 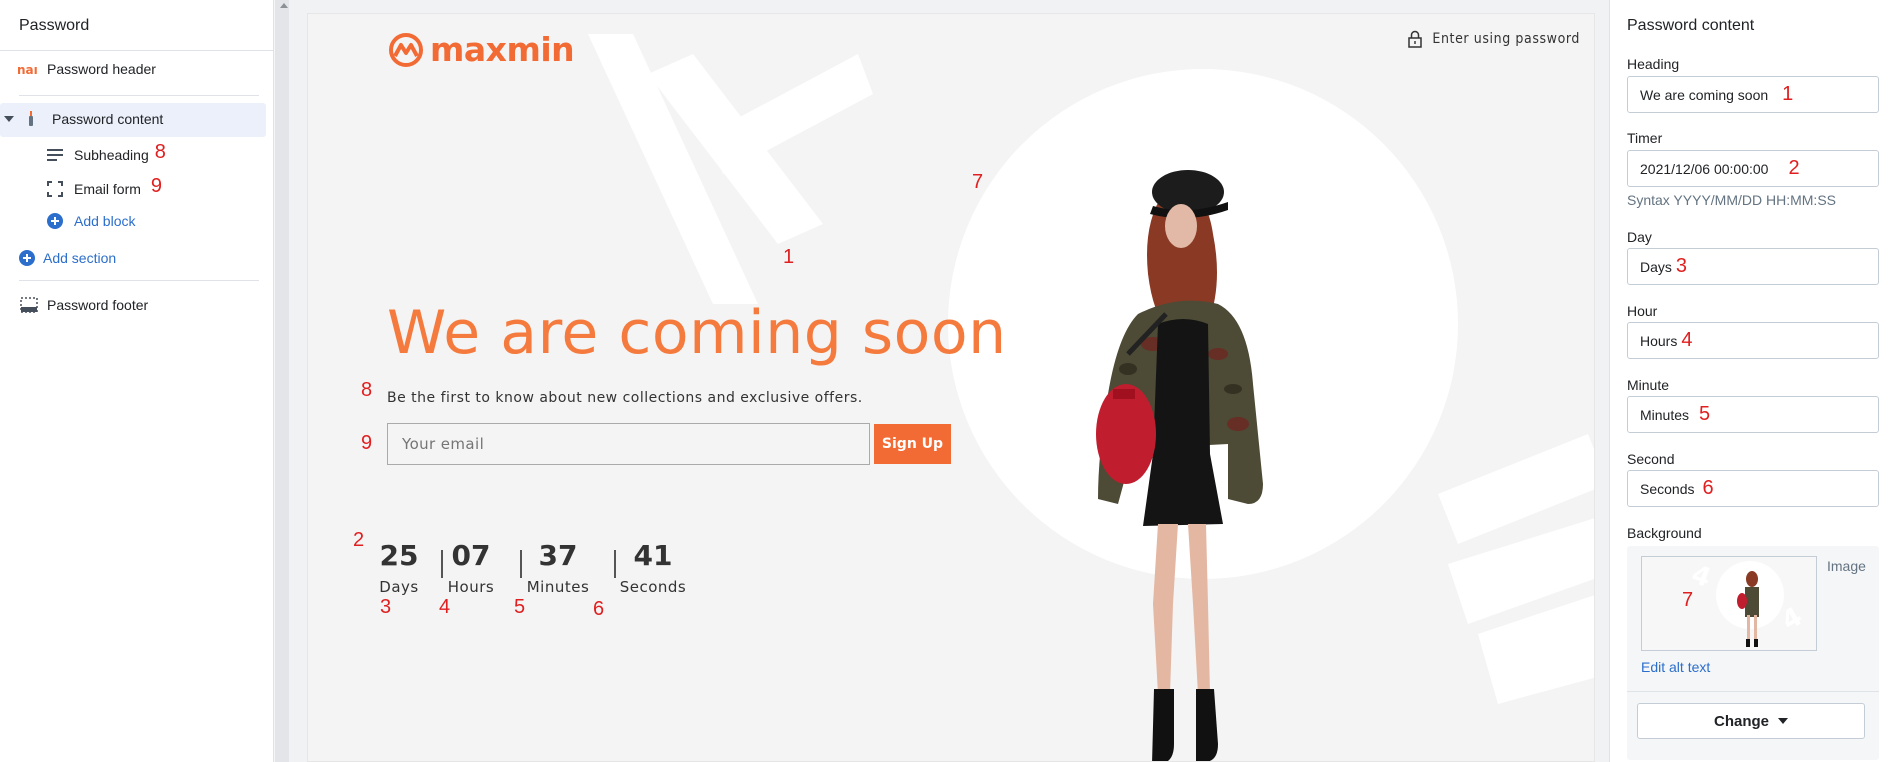 What do you see at coordinates (1659, 340) in the screenshot?
I see `hour-input-value: Hours` at bounding box center [1659, 340].